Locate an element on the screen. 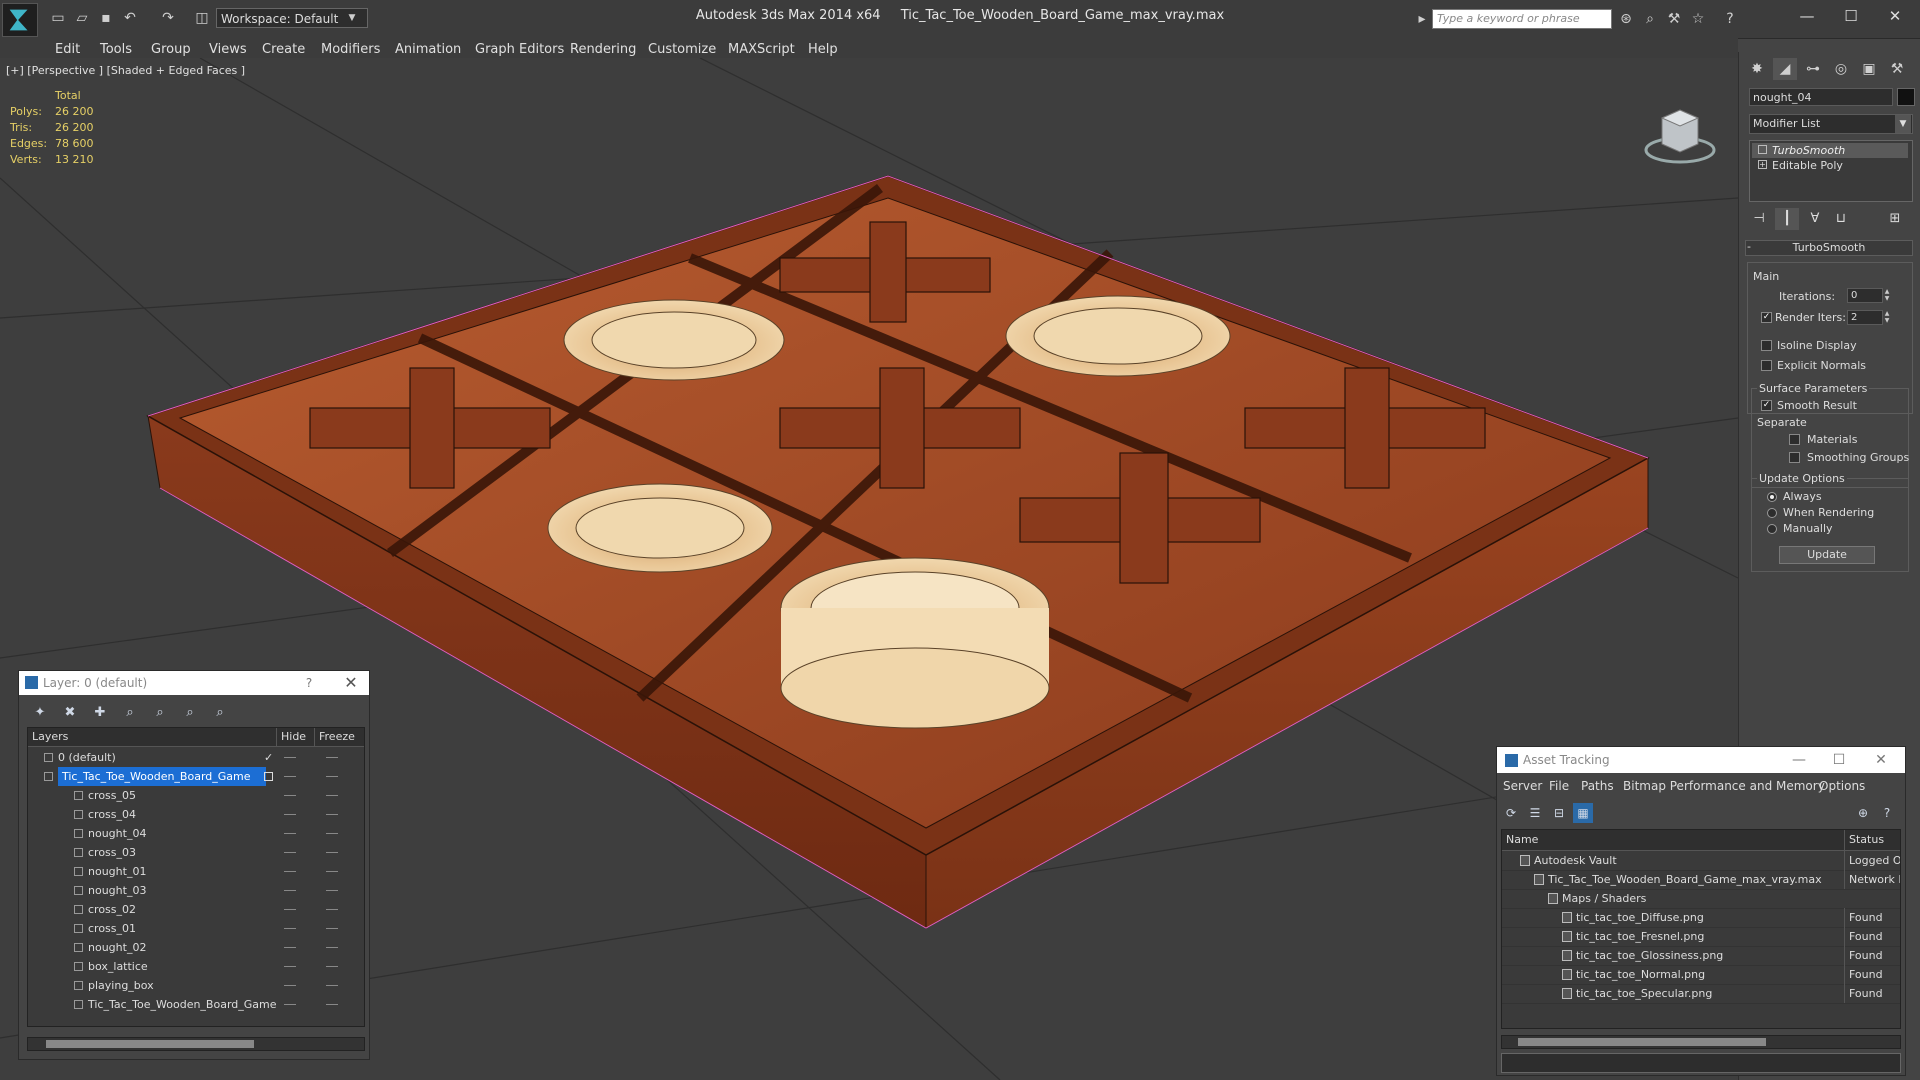 The height and width of the screenshot is (1080, 1920). vault-status-icon: ⊕ is located at coordinates (1863, 813).